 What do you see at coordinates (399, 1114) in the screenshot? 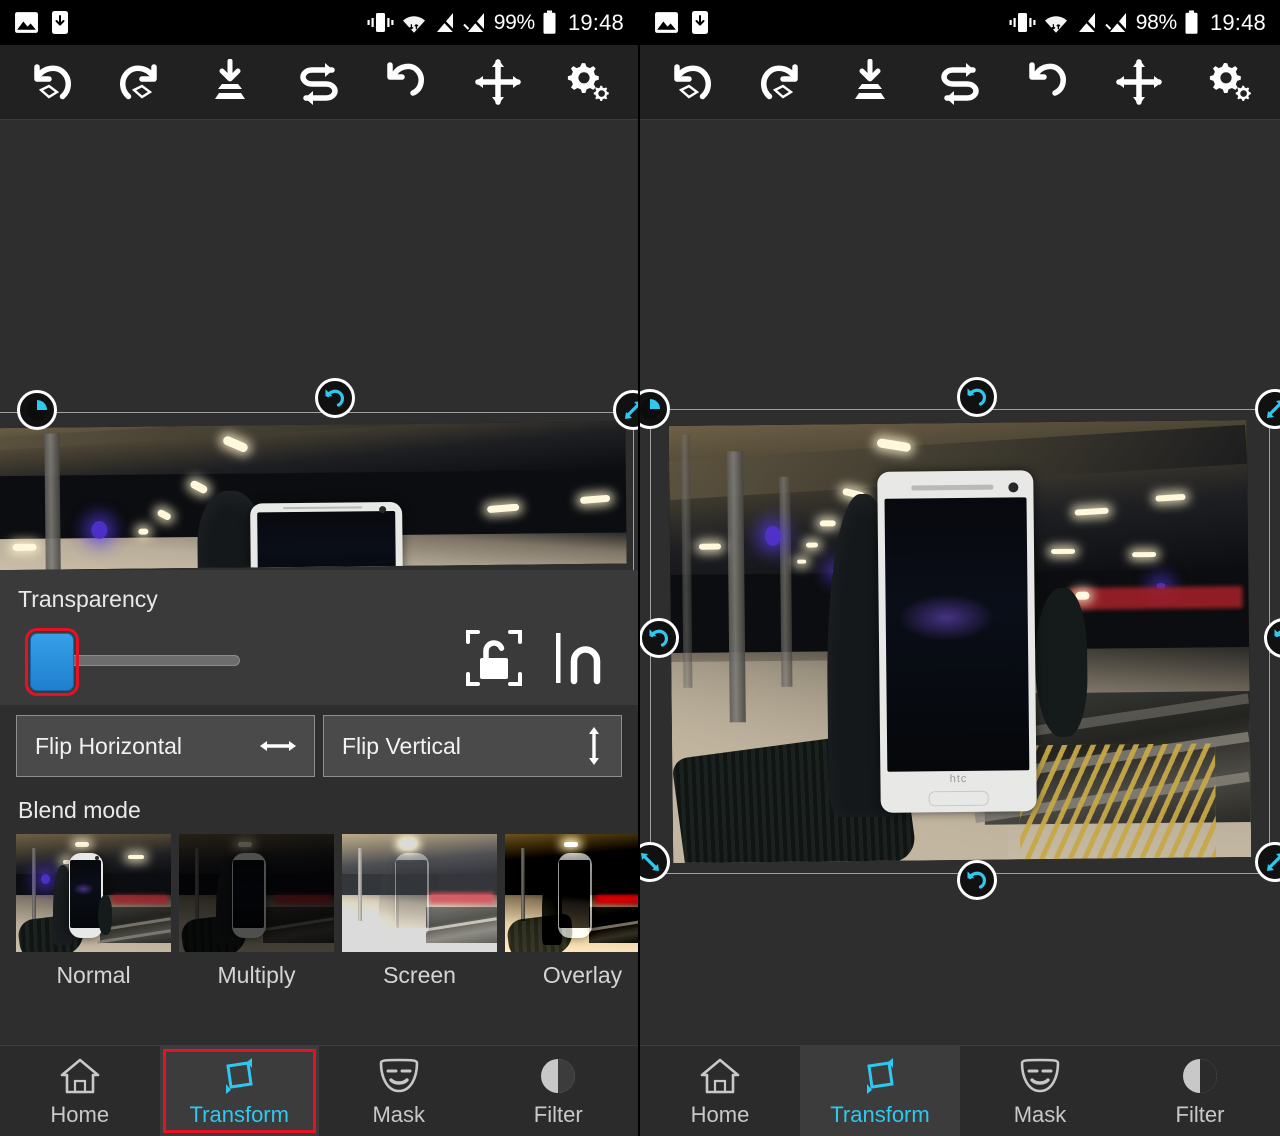
I see `nav-label-mask: Mask` at bounding box center [399, 1114].